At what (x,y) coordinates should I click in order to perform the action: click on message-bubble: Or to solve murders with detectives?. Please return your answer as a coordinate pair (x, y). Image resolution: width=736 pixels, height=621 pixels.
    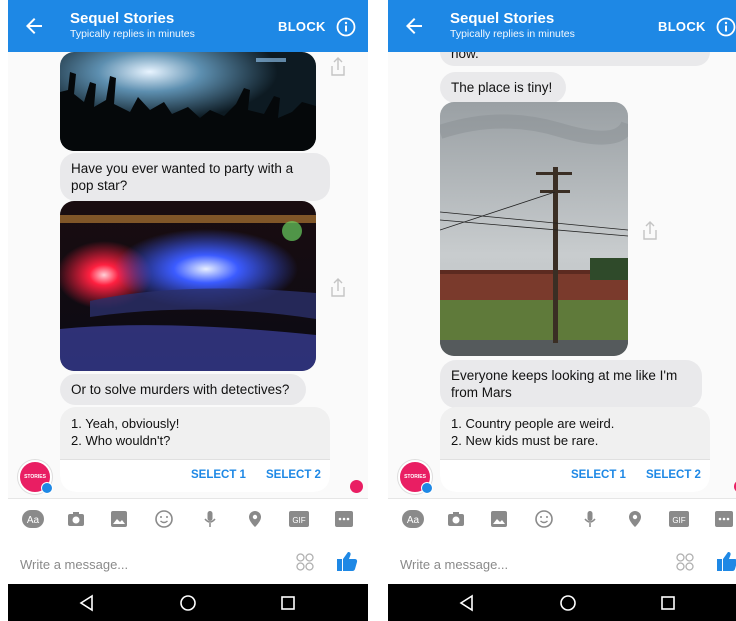
    Looking at the image, I should click on (183, 389).